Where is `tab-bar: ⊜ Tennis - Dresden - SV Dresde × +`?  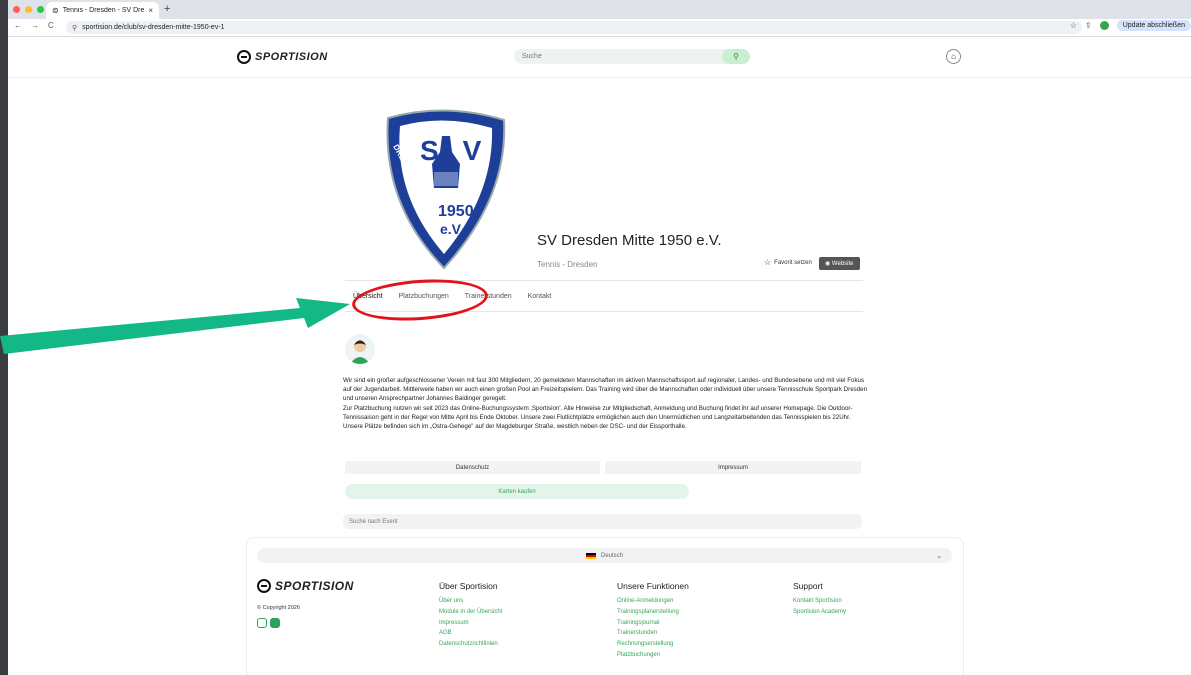
tab-bar: ⊜ Tennis - Dresden - SV Dresde × + is located at coordinates (599, 9).